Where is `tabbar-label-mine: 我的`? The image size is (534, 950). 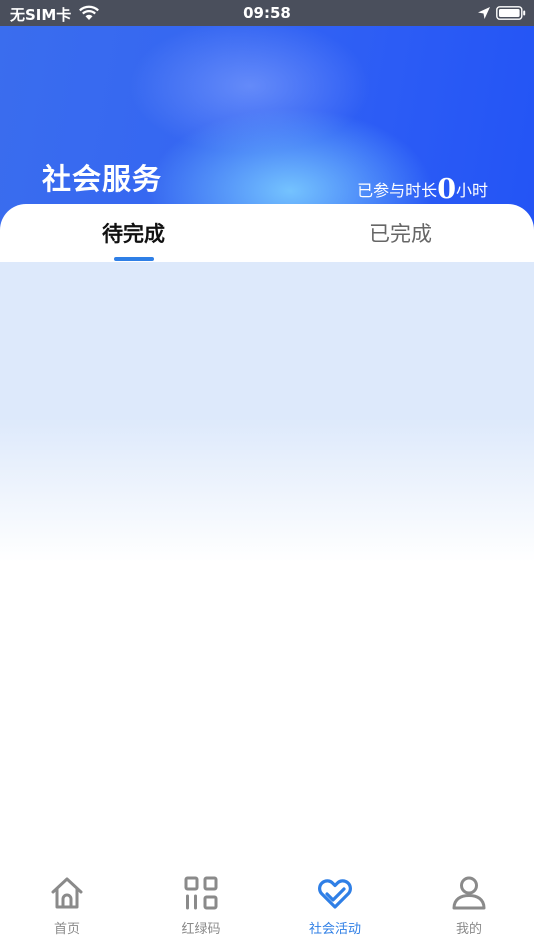 tabbar-label-mine: 我的 is located at coordinates (468, 929).